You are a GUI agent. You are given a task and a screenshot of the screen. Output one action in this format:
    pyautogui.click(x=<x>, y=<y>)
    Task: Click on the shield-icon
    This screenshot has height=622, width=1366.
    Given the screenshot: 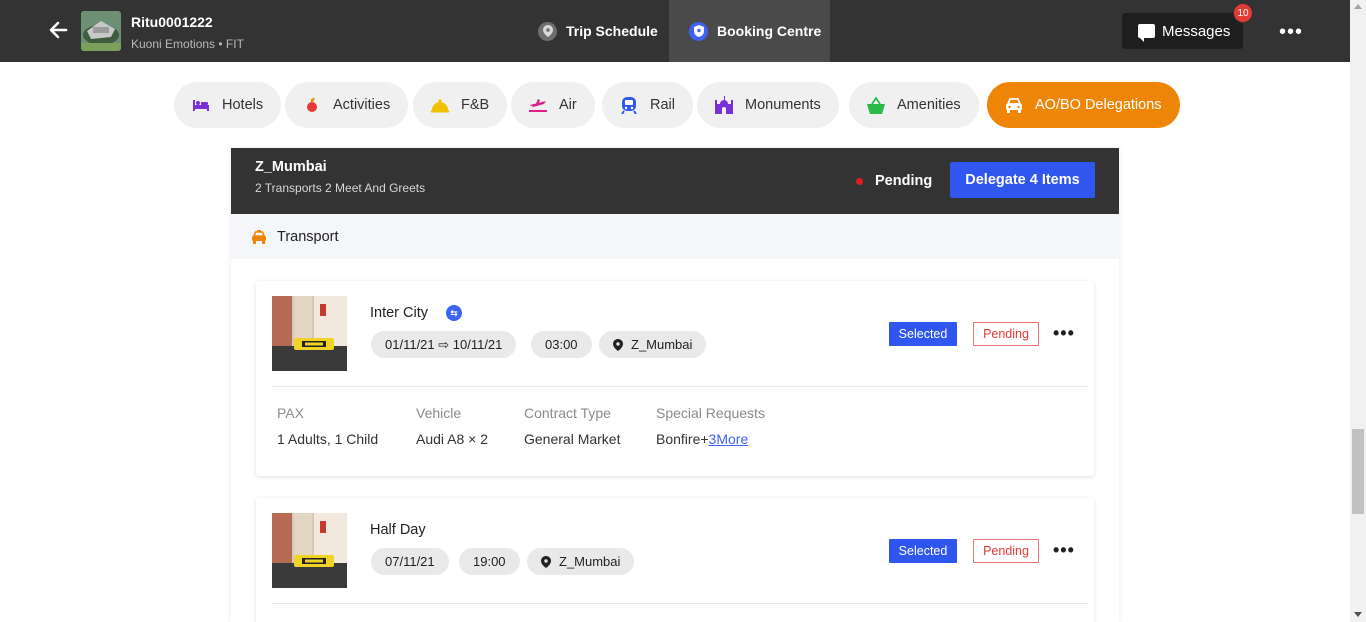 What is the action you would take?
    pyautogui.click(x=698, y=31)
    